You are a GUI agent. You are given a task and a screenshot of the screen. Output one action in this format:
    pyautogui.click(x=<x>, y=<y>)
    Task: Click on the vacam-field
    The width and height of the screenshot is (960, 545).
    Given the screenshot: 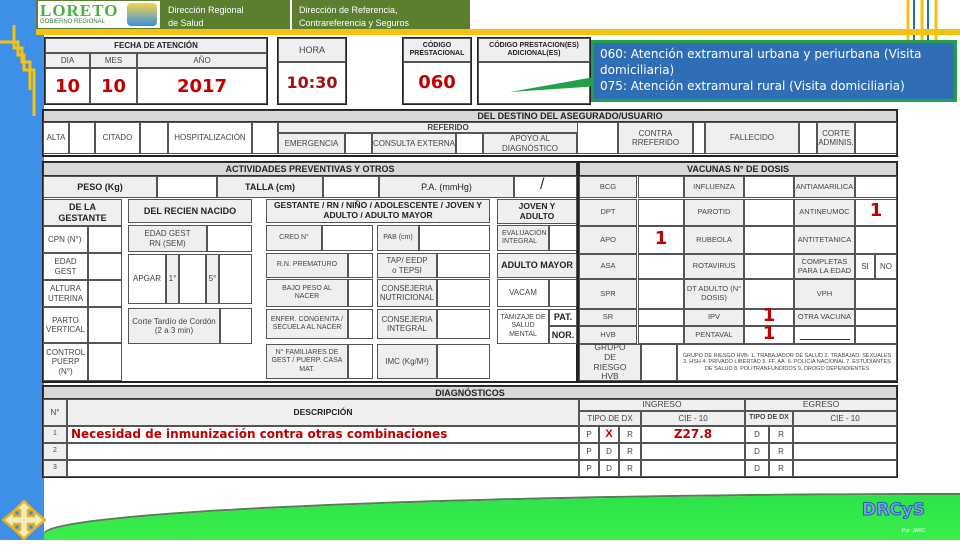 What is the action you would take?
    pyautogui.click(x=563, y=293)
    